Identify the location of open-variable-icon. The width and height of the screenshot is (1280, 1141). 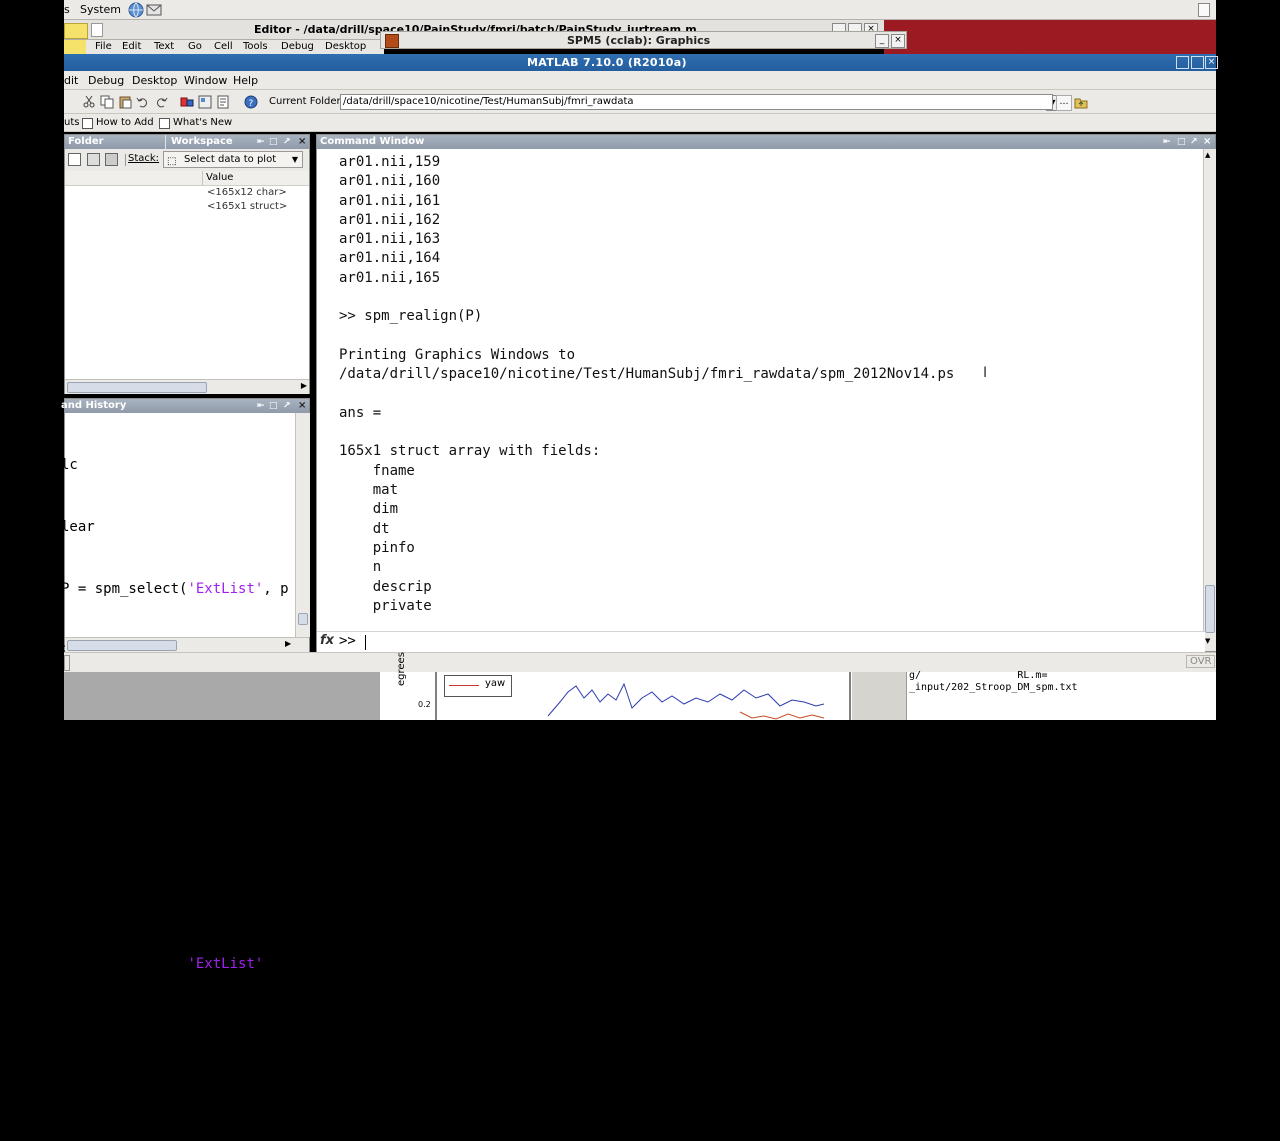
(93, 159).